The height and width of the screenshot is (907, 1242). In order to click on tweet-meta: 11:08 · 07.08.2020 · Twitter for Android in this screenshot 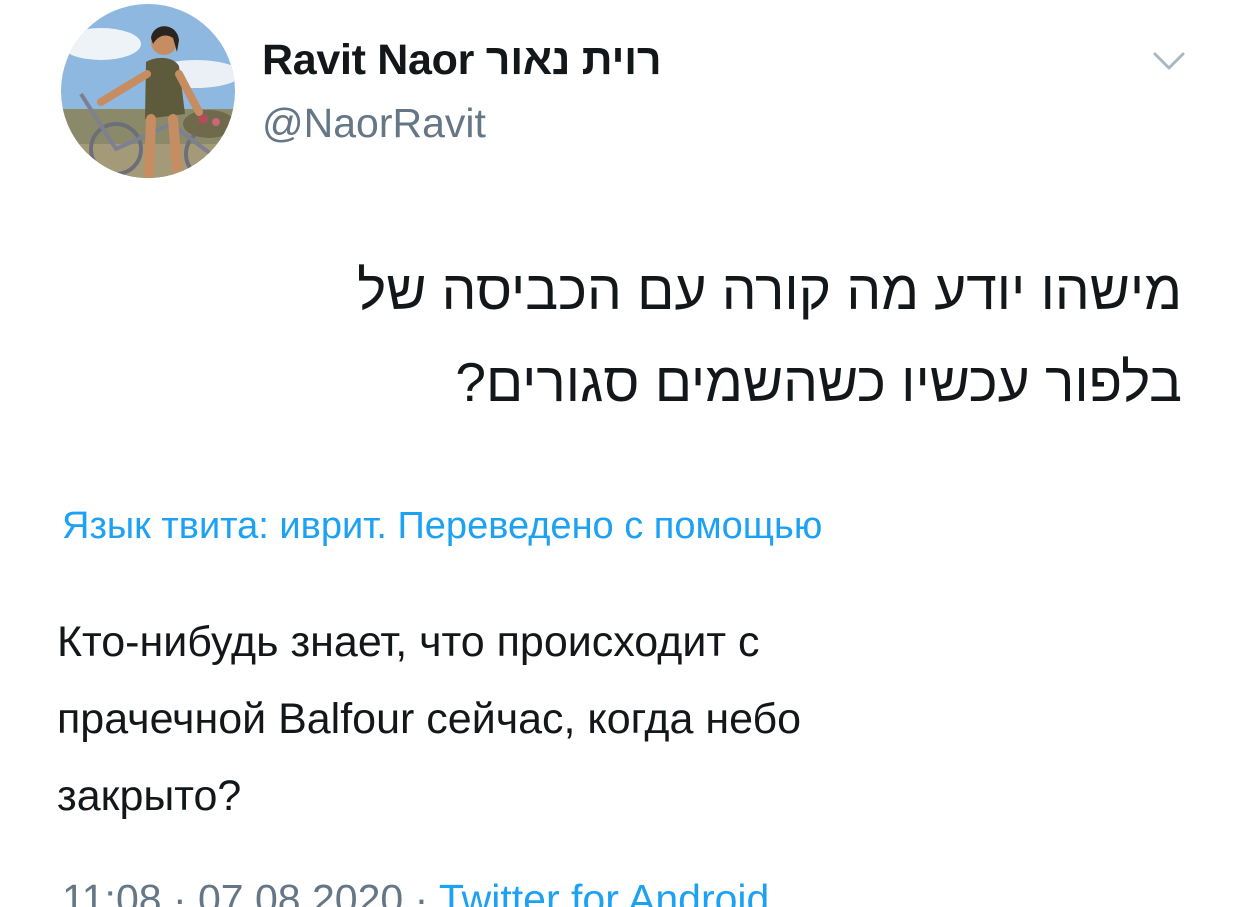, I will do `click(632, 891)`.